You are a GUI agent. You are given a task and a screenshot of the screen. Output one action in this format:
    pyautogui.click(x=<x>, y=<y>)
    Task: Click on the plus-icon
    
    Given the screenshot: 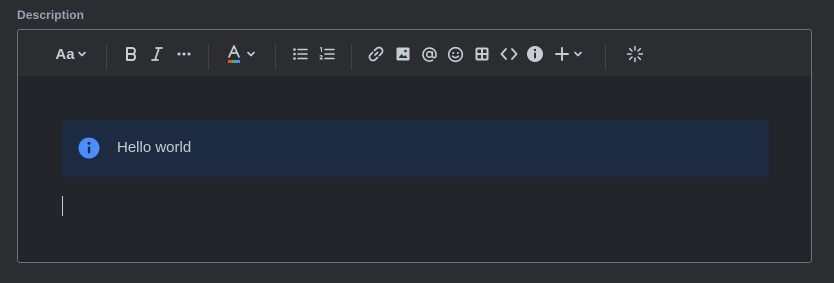 What is the action you would take?
    pyautogui.click(x=562, y=54)
    